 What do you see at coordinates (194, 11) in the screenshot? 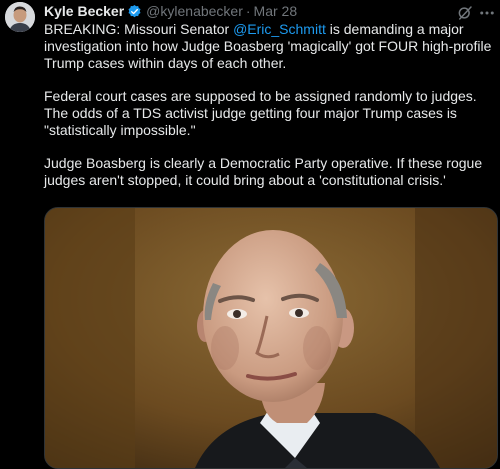
I see `author-handle: @kylenabecker` at bounding box center [194, 11].